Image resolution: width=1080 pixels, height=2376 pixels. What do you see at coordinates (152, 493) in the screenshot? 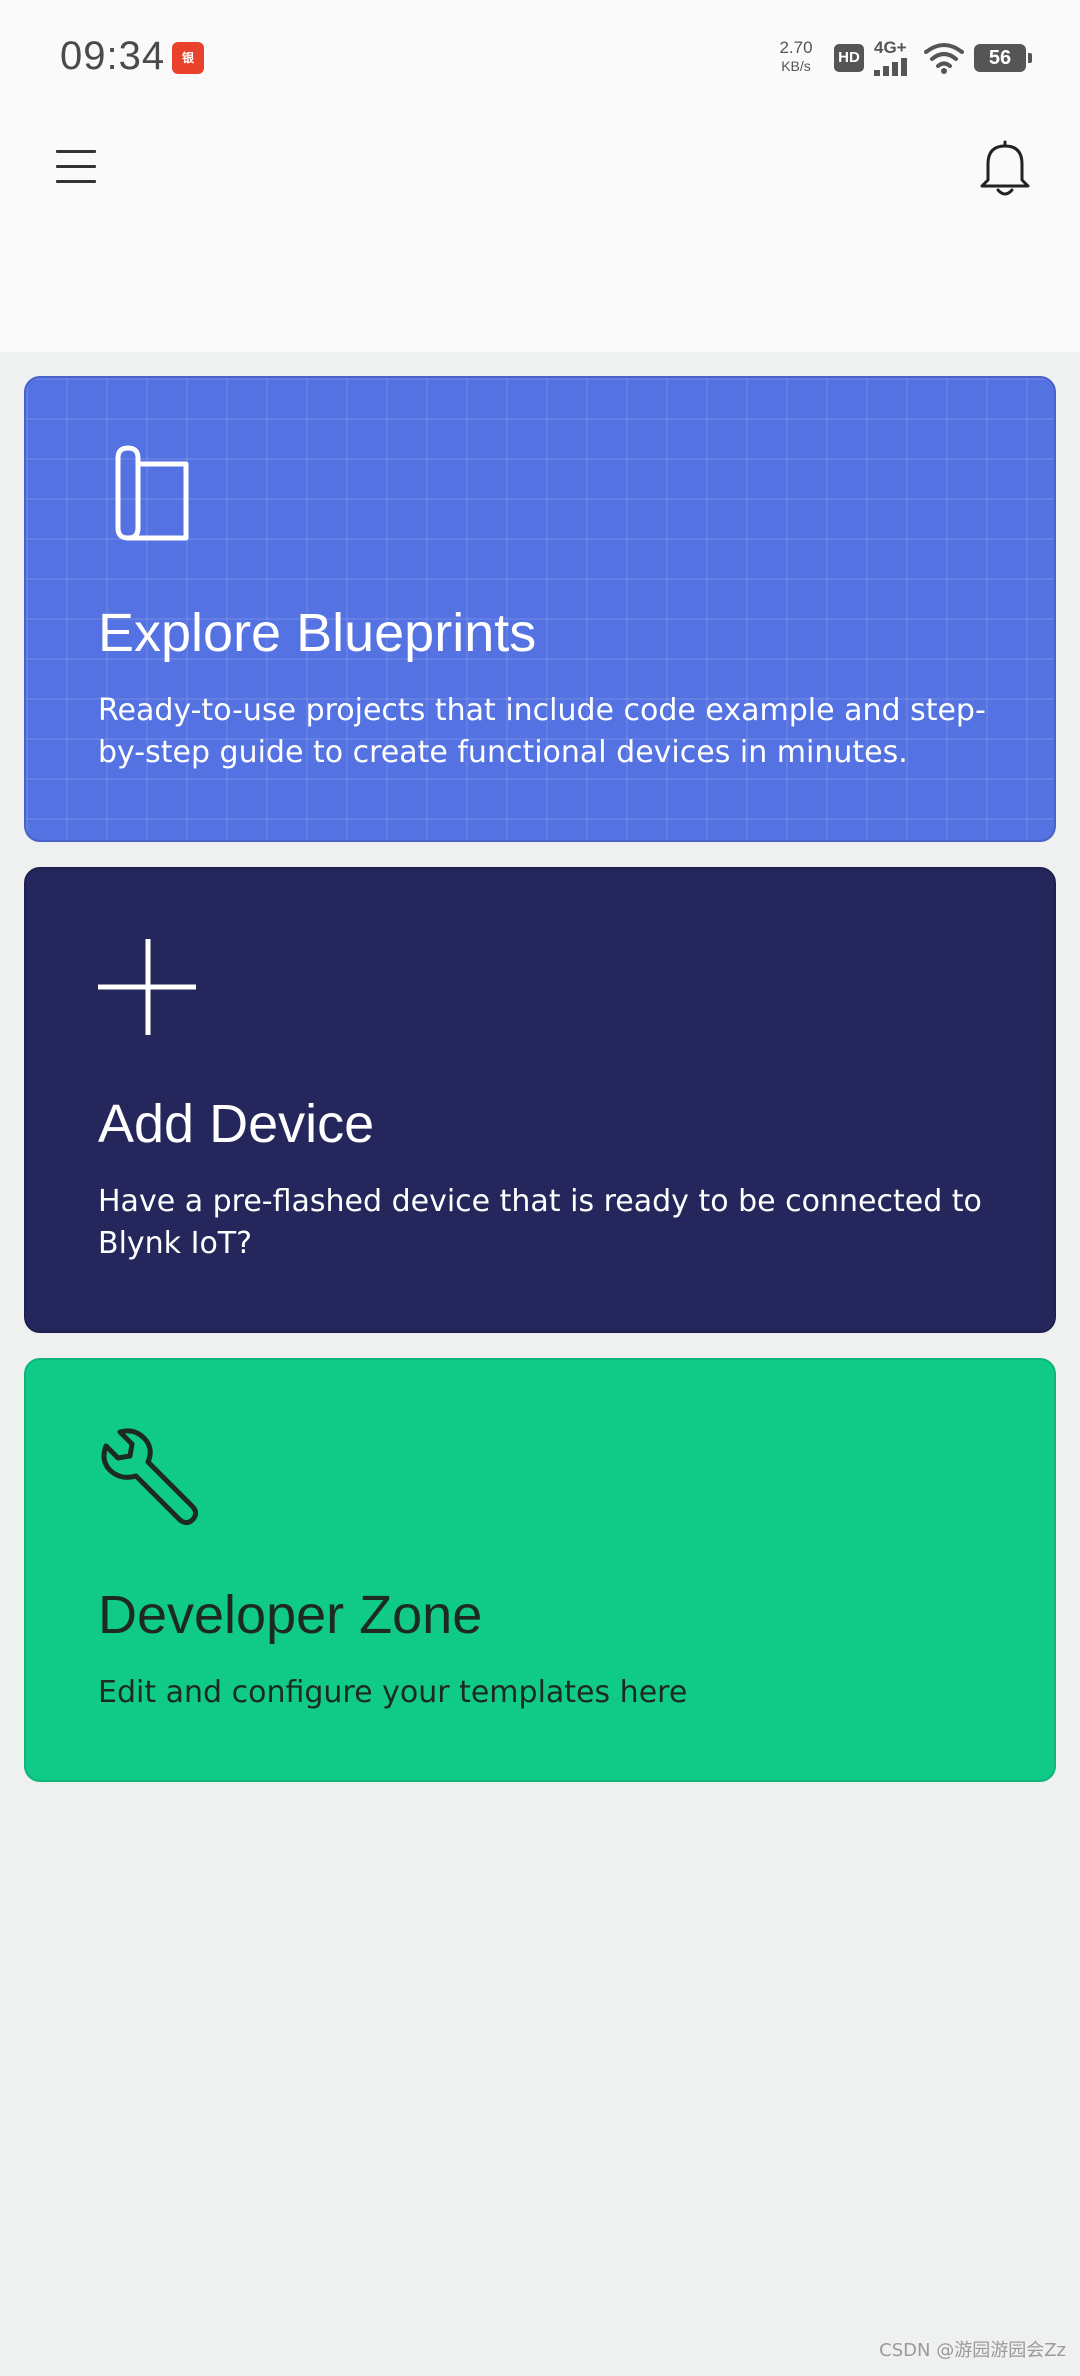
I see `blueprint-scroll-icon` at bounding box center [152, 493].